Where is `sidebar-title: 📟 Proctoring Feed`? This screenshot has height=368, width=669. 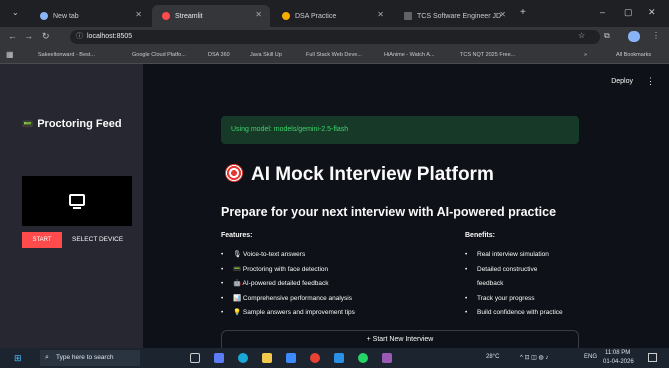
sidebar-title: 📟 Proctoring Feed is located at coordinates (72, 124).